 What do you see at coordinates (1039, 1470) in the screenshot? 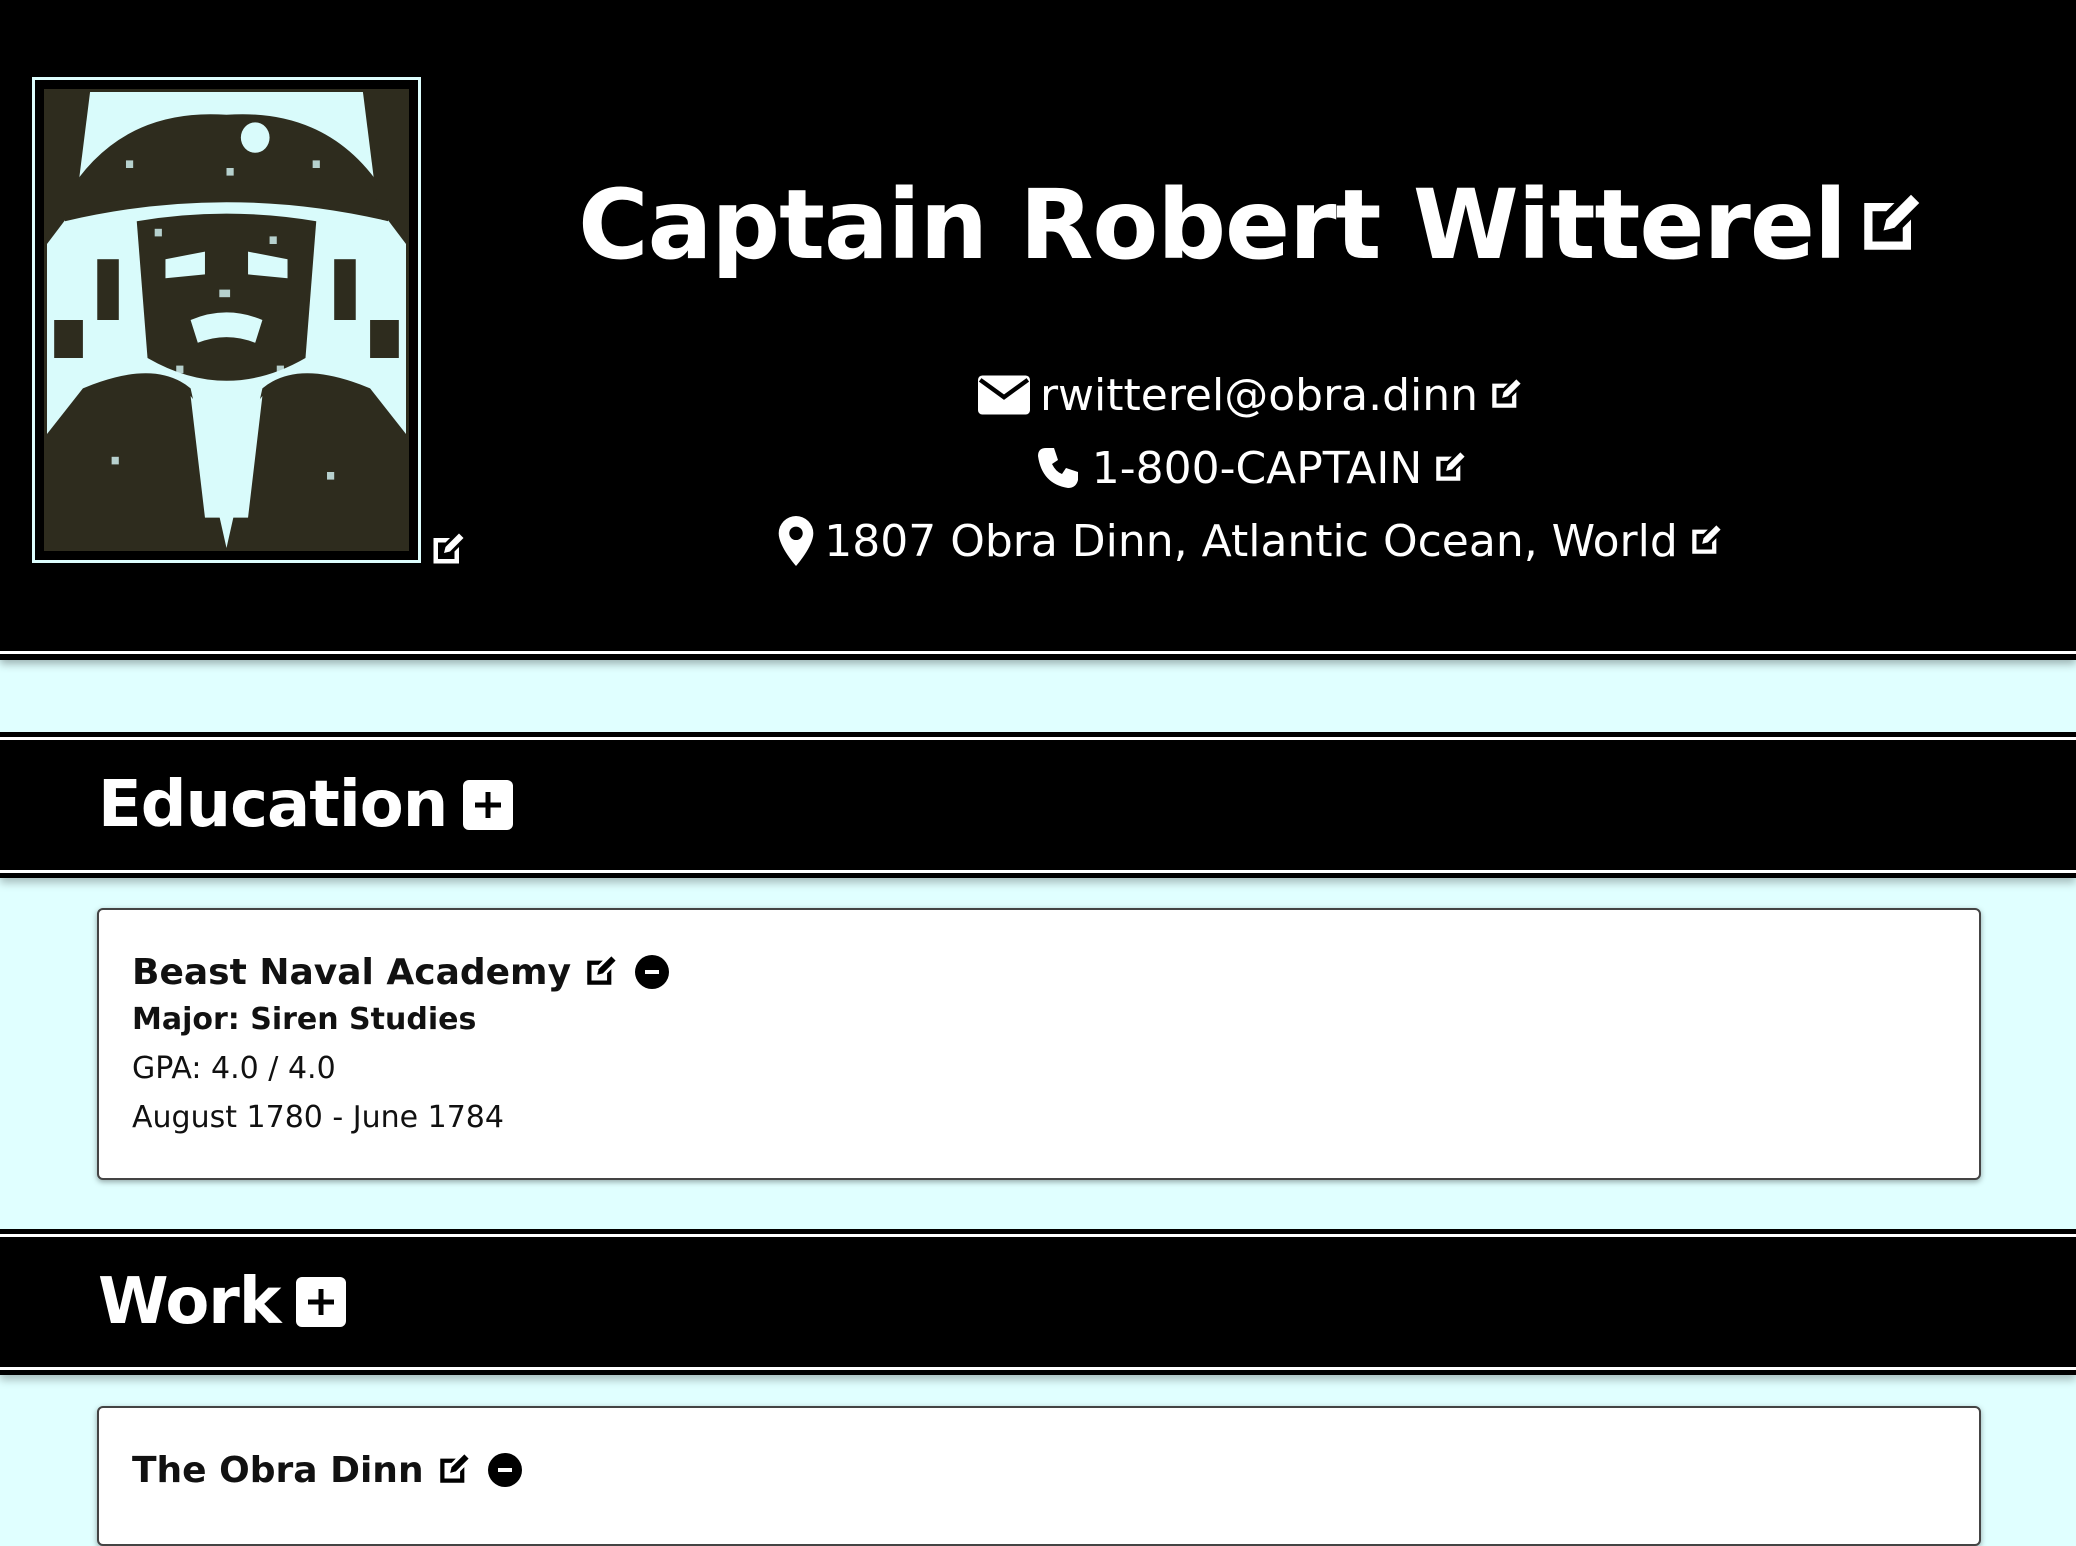
I see `work-card-title-row: The Obra Dinn` at bounding box center [1039, 1470].